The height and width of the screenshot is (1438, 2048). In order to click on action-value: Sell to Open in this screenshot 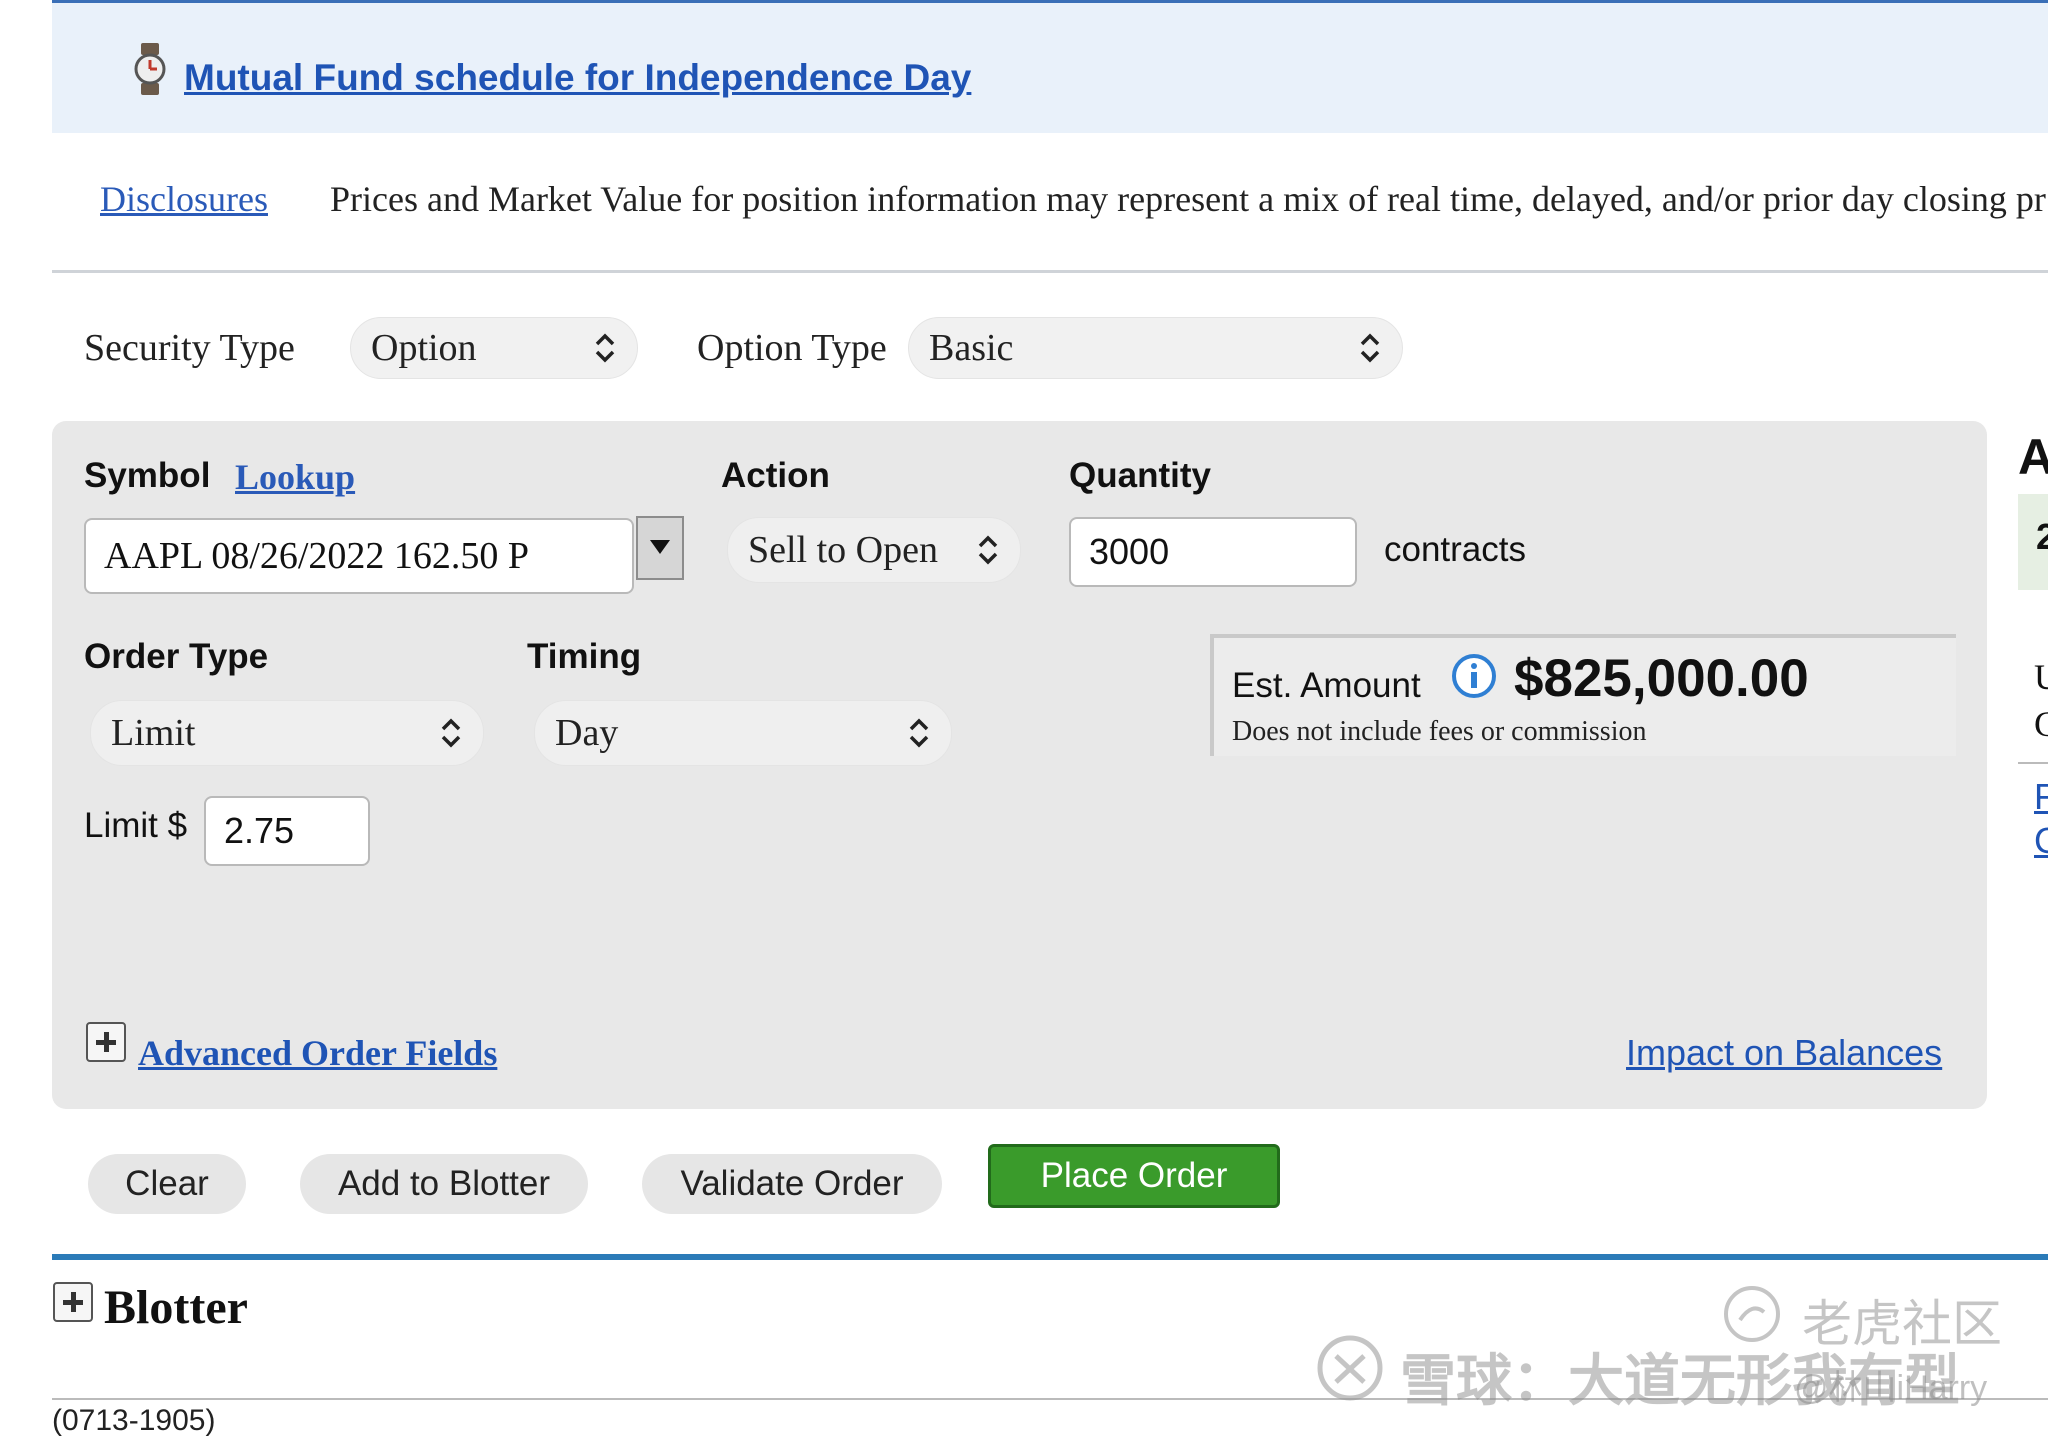, I will do `click(843, 550)`.